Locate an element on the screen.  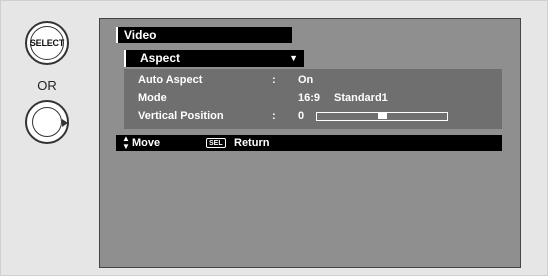
mode-value-preset: Standard1 is located at coordinates (361, 98).